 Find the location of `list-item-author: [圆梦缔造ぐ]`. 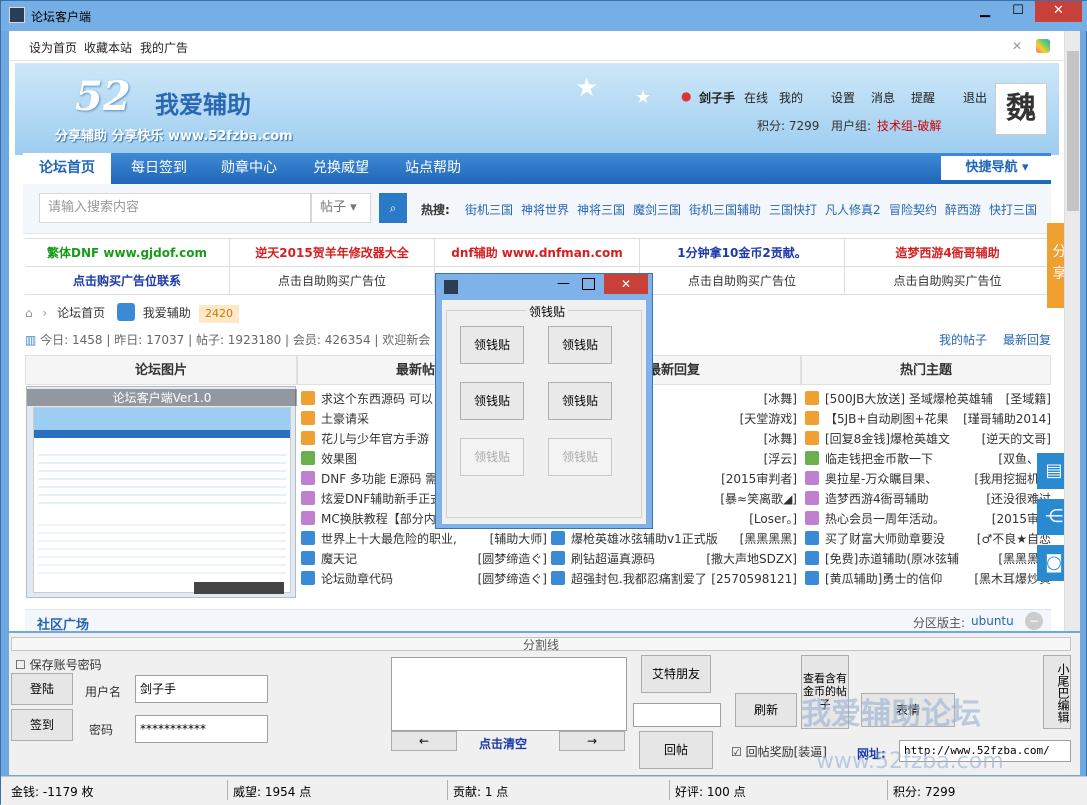

list-item-author: [圆梦缔造ぐ] is located at coordinates (511, 559).